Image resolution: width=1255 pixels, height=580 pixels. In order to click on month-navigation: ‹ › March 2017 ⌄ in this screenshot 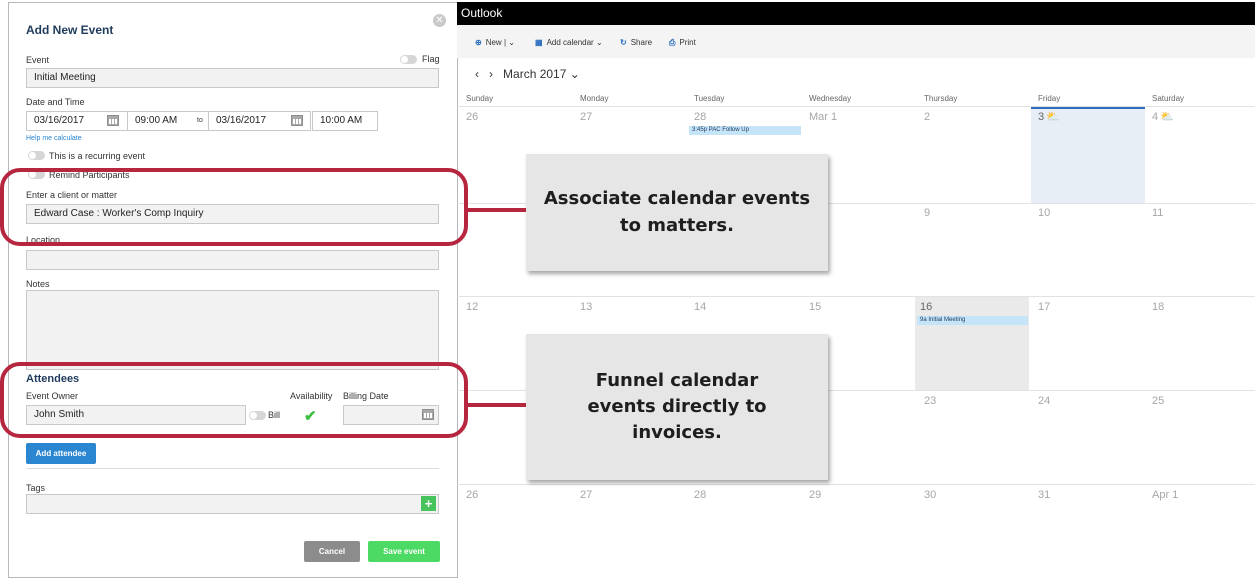, I will do `click(527, 74)`.